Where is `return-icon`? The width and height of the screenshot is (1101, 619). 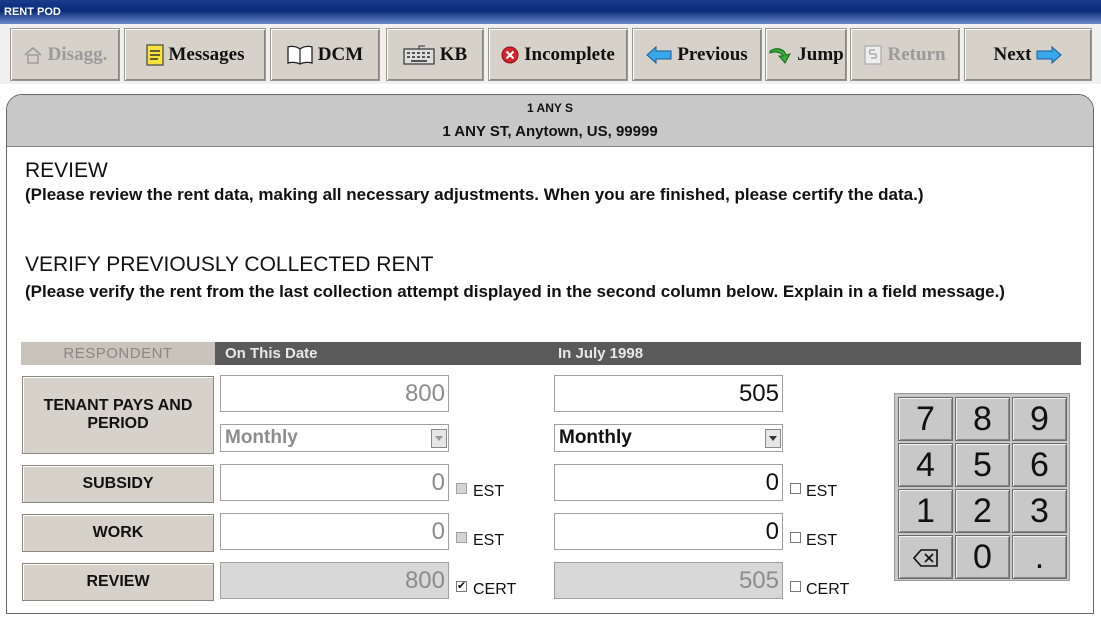
return-icon is located at coordinates (873, 54).